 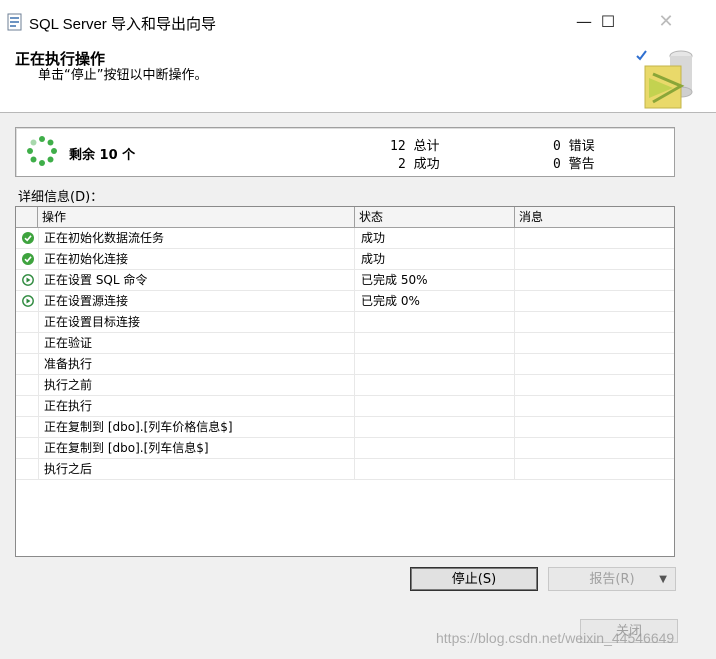 What do you see at coordinates (196, 427) in the screenshot?
I see `row-action: 正在复制到 [dbo].[列车价格信息$]` at bounding box center [196, 427].